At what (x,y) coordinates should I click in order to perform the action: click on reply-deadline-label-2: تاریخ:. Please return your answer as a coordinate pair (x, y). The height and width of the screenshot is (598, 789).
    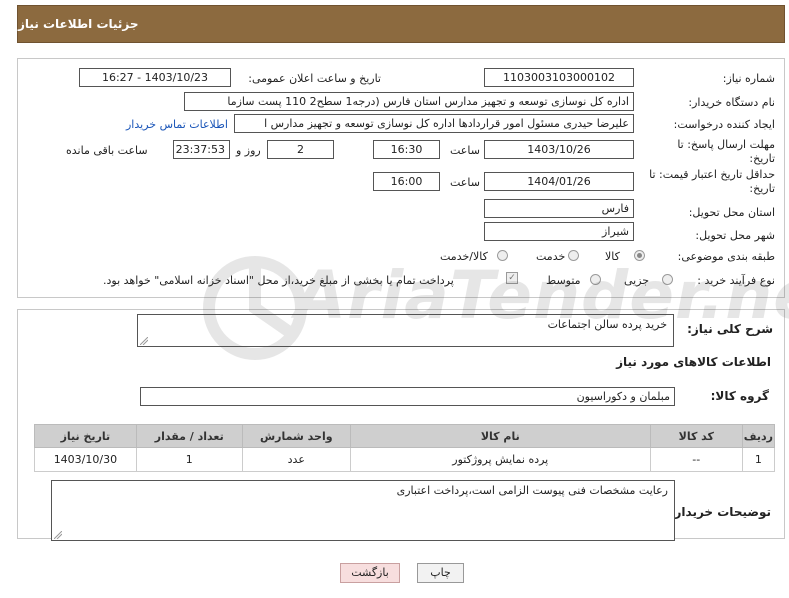
    Looking at the image, I should click on (762, 158).